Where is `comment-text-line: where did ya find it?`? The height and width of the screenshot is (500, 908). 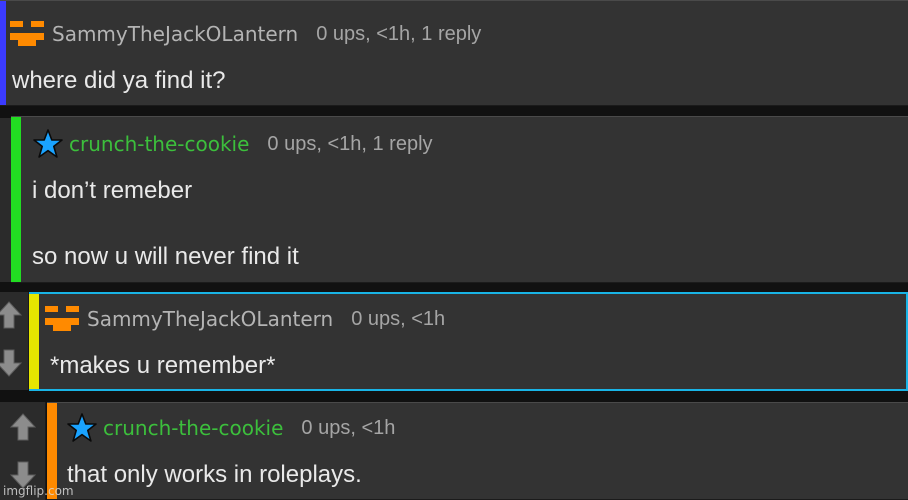
comment-text-line: where did ya find it? is located at coordinates (119, 80).